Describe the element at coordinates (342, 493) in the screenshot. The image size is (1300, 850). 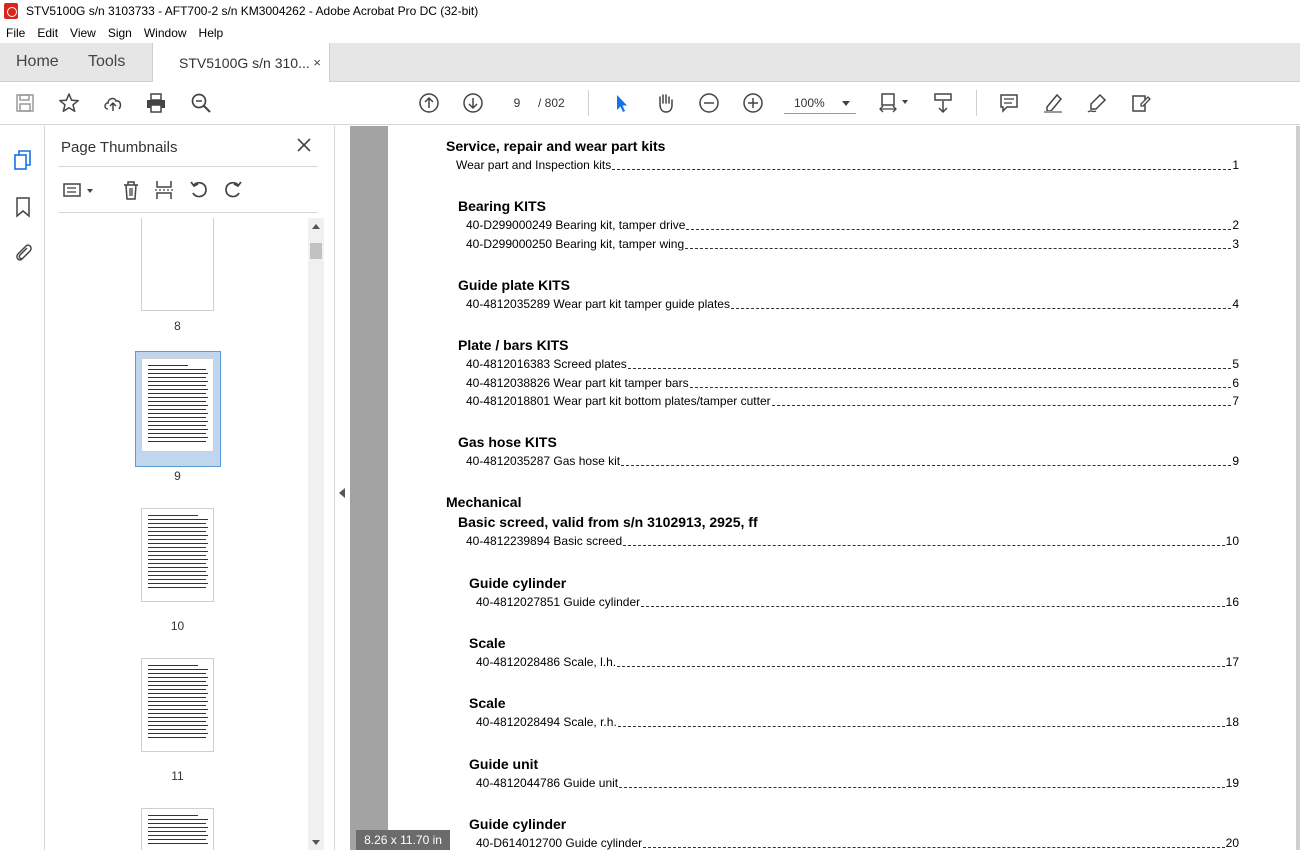
I see `chevron-left-icon` at that location.